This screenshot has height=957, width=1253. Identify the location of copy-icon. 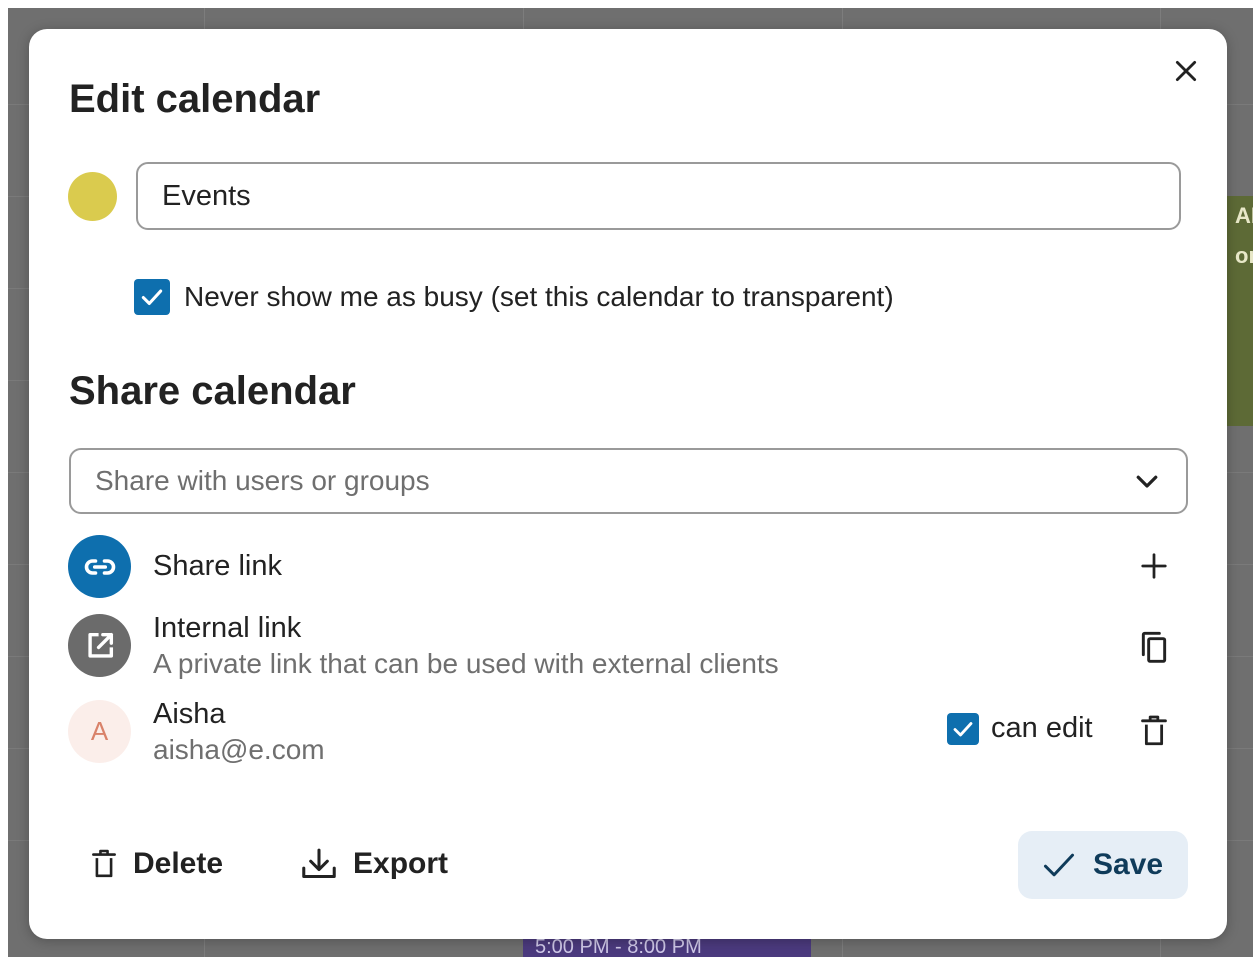
(1154, 647).